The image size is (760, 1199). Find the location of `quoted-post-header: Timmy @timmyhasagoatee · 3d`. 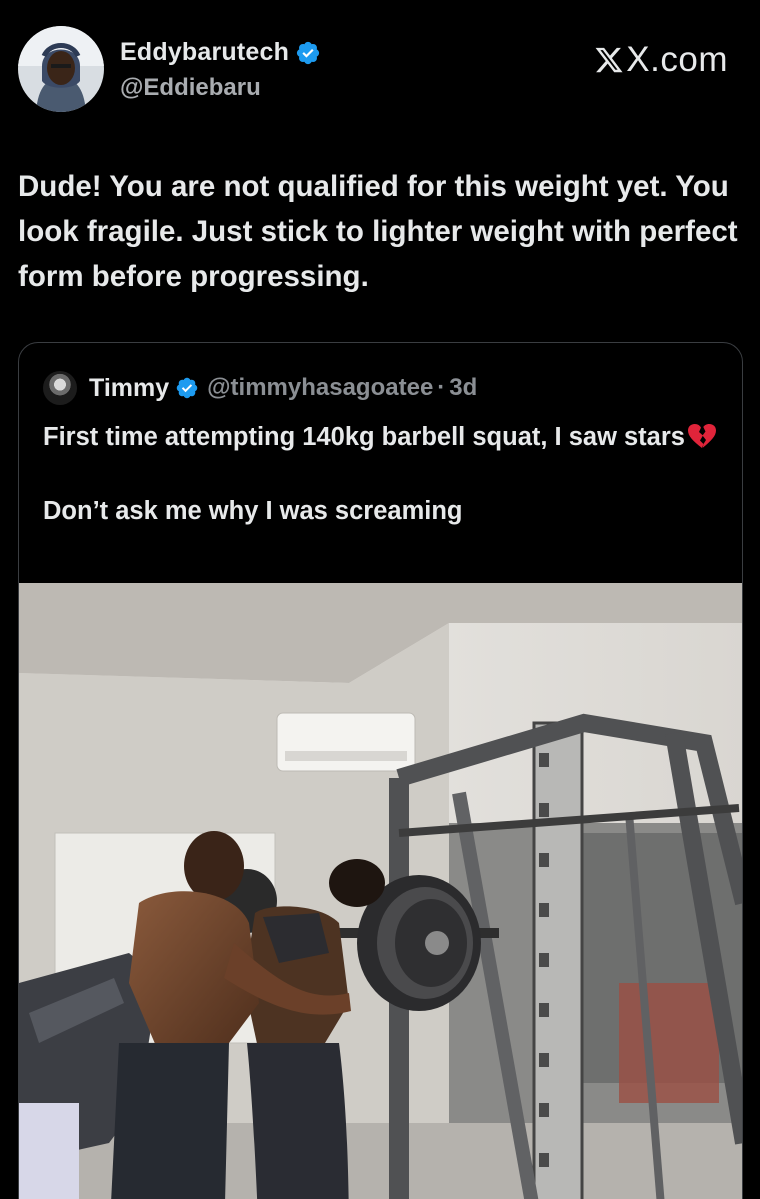

quoted-post-header: Timmy @timmyhasagoatee · 3d is located at coordinates (260, 388).